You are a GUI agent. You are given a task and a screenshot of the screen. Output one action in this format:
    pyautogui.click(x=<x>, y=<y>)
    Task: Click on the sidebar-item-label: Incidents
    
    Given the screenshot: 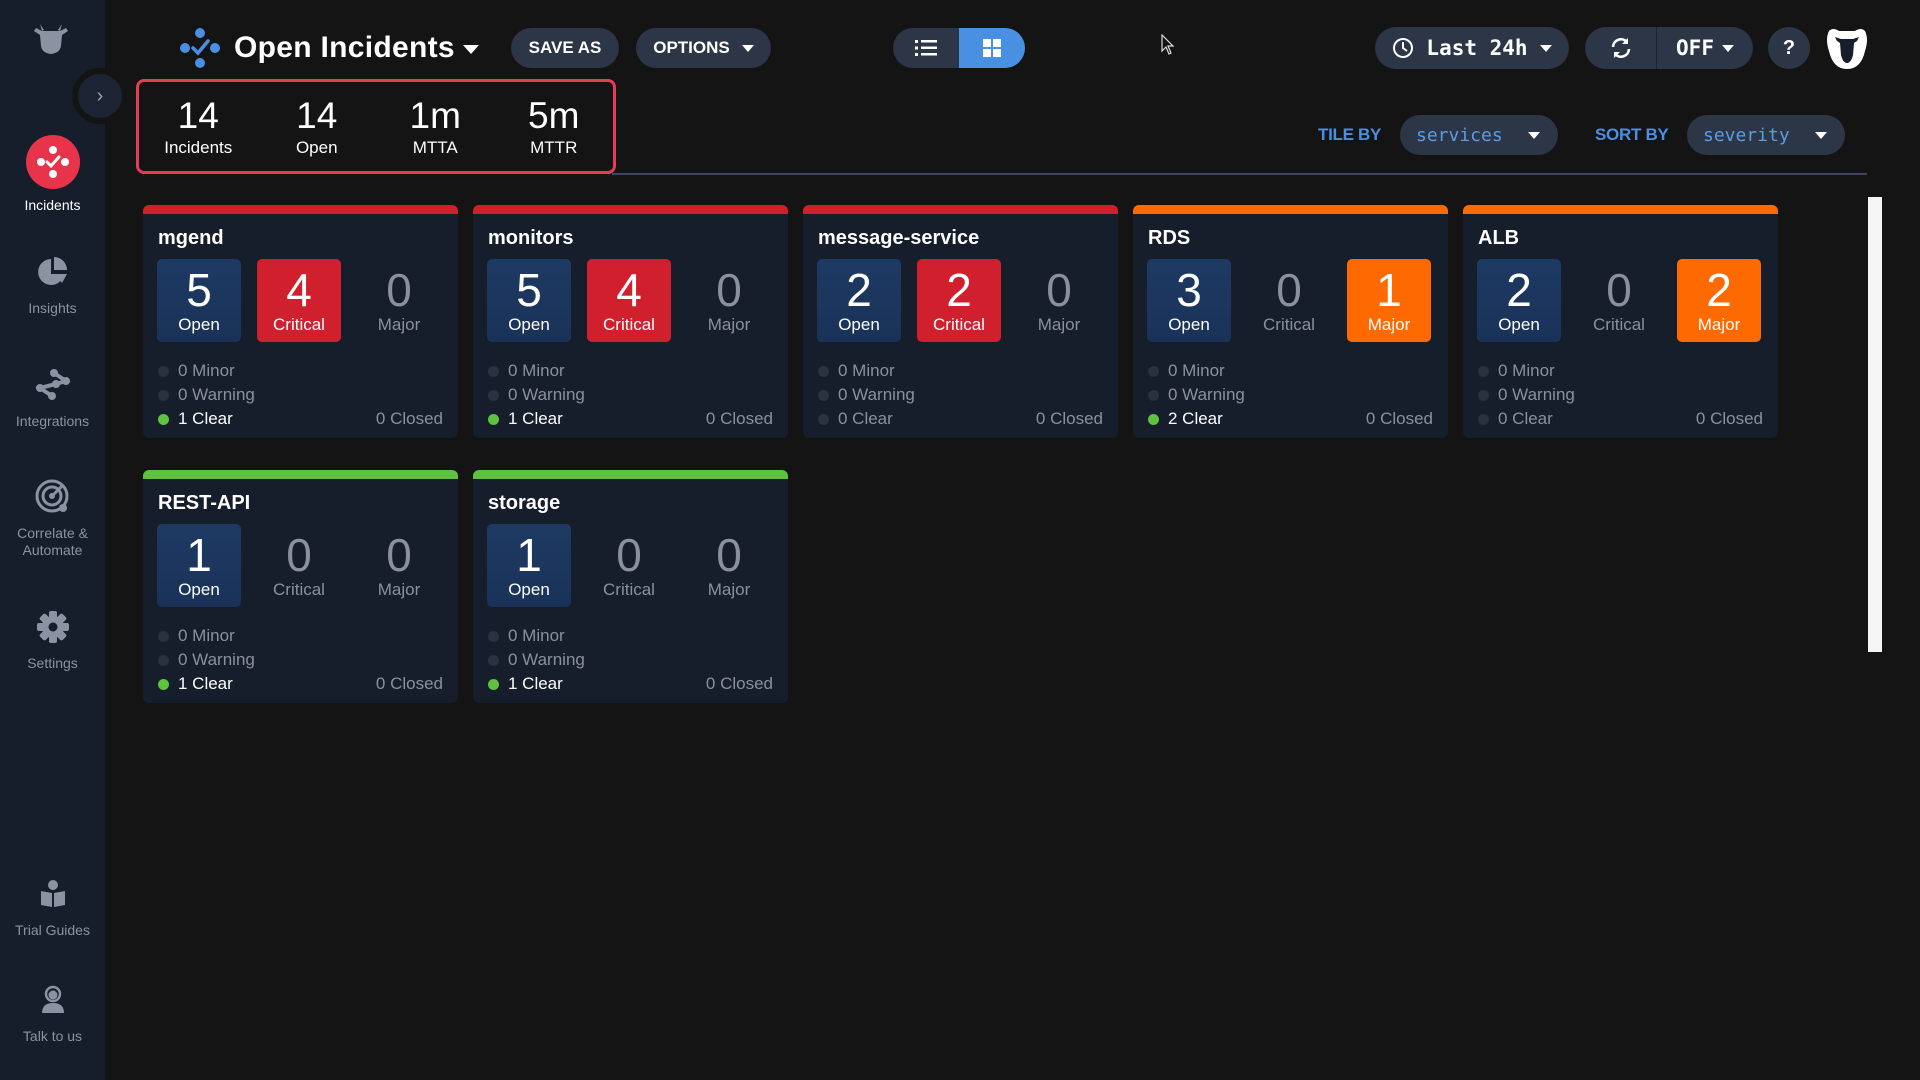 What is the action you would take?
    pyautogui.click(x=52, y=205)
    